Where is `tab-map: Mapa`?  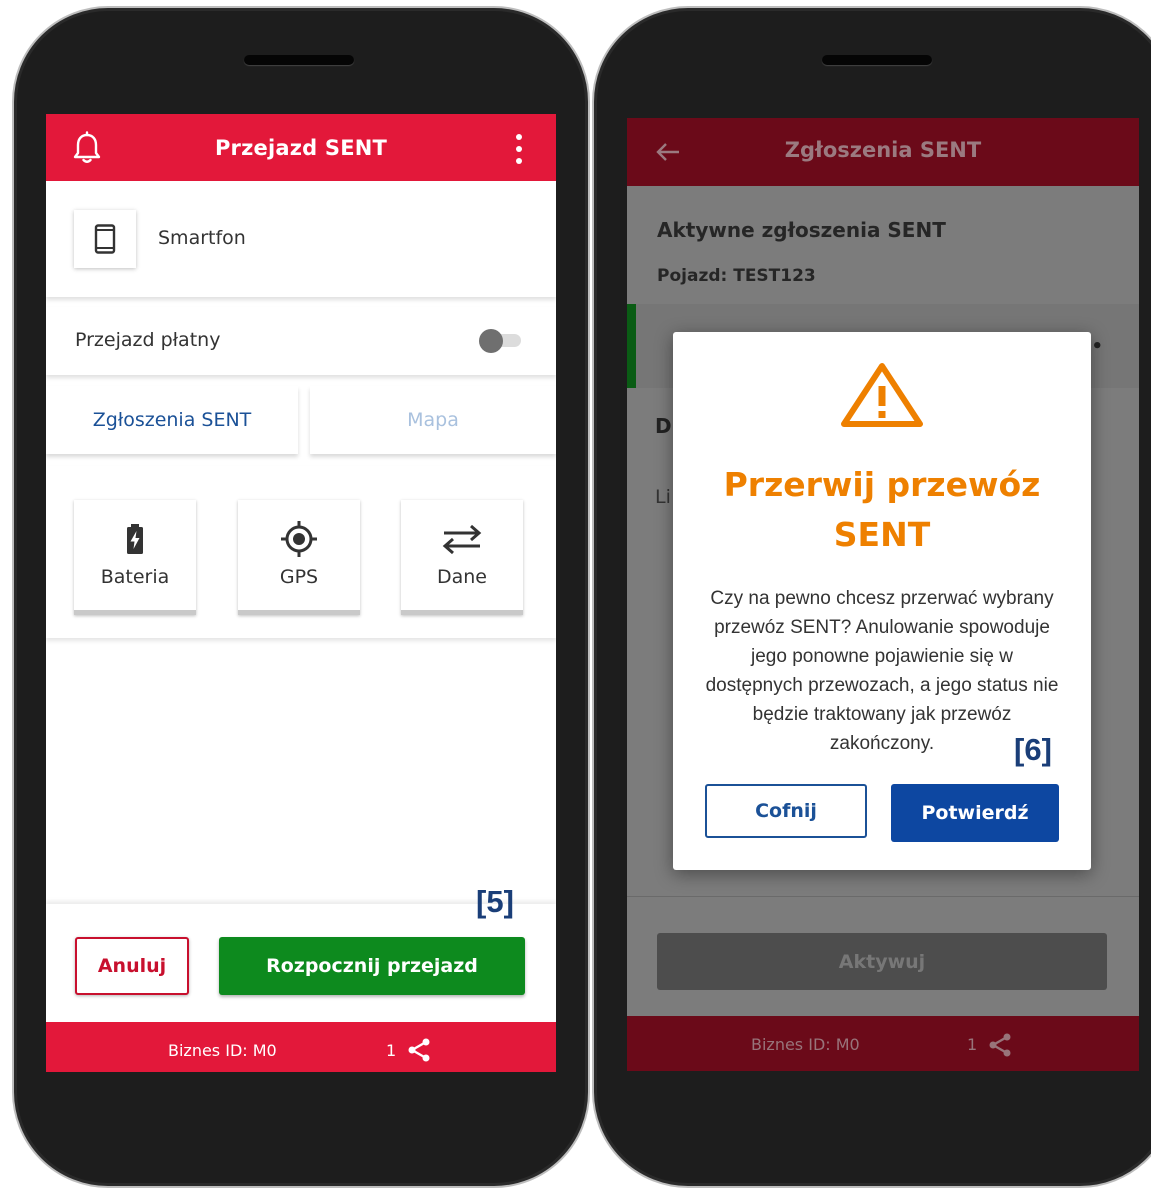
tab-map: Mapa is located at coordinates (433, 420).